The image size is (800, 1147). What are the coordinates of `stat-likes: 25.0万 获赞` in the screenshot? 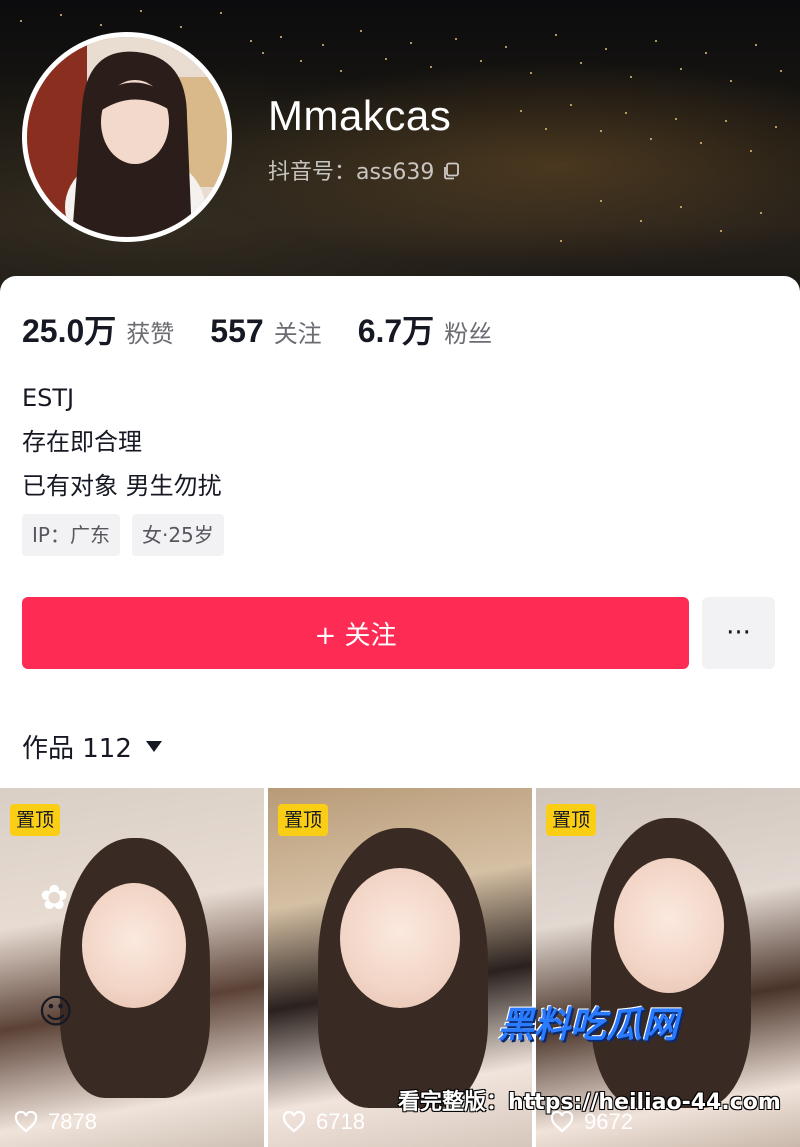 It's located at (98, 329).